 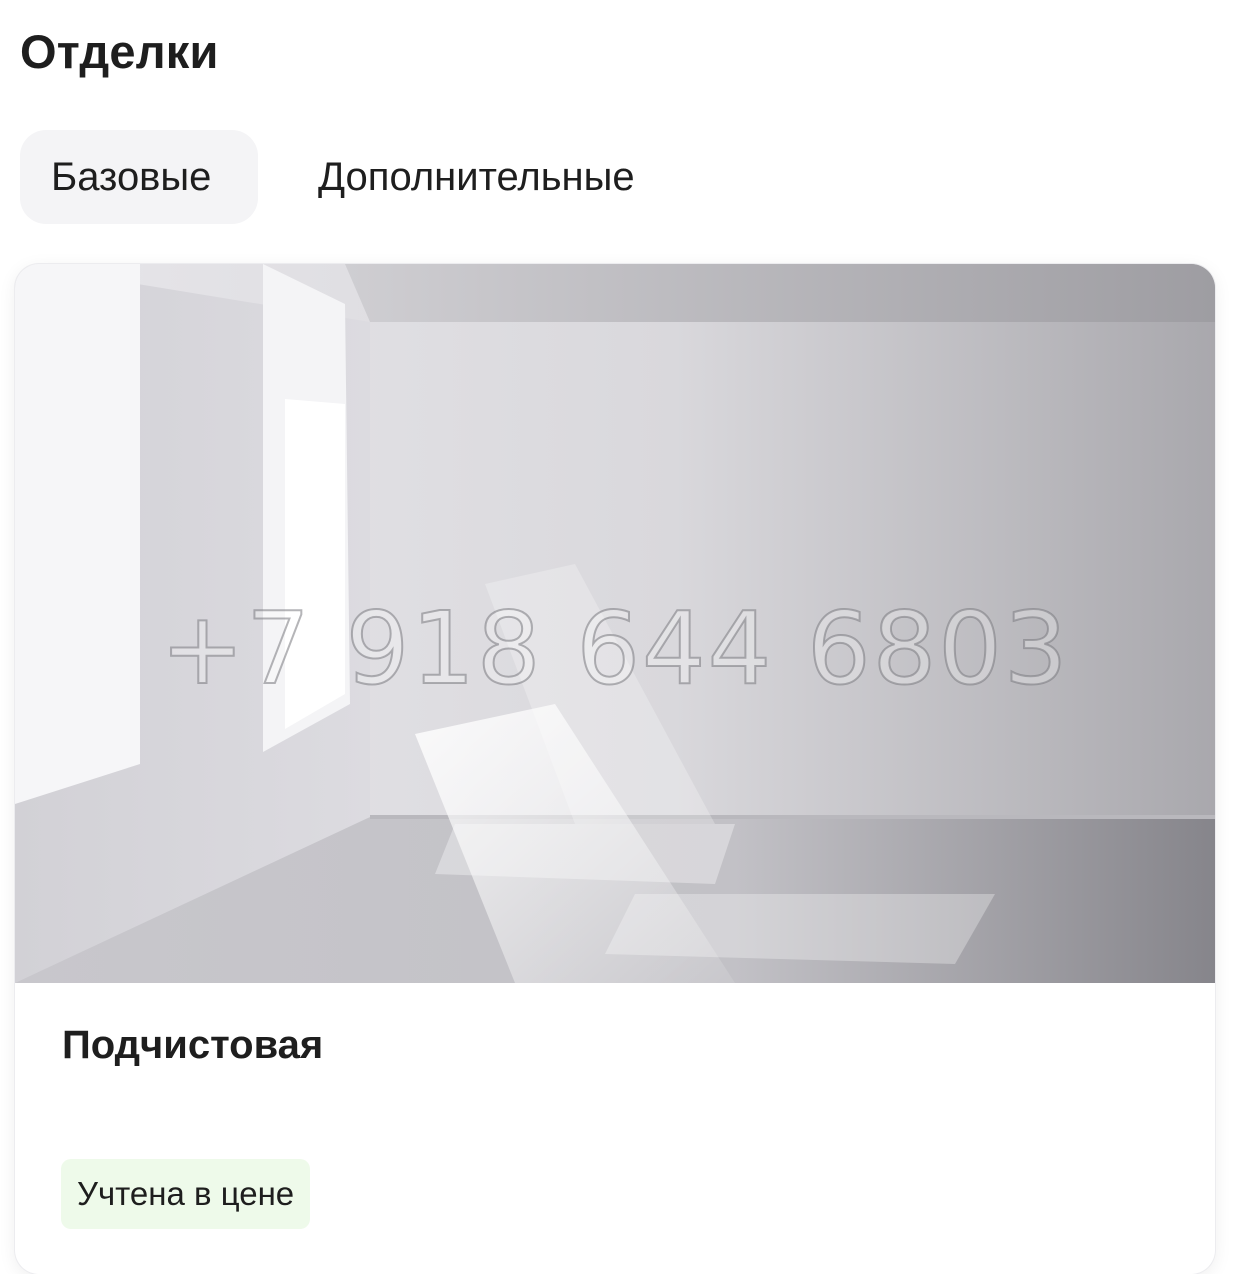 I want to click on tab-additional: Дополнительные, so click(x=476, y=177).